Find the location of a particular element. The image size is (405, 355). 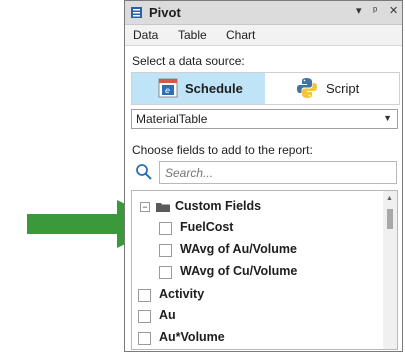

data-source-label: Select a data source: is located at coordinates (188, 61).